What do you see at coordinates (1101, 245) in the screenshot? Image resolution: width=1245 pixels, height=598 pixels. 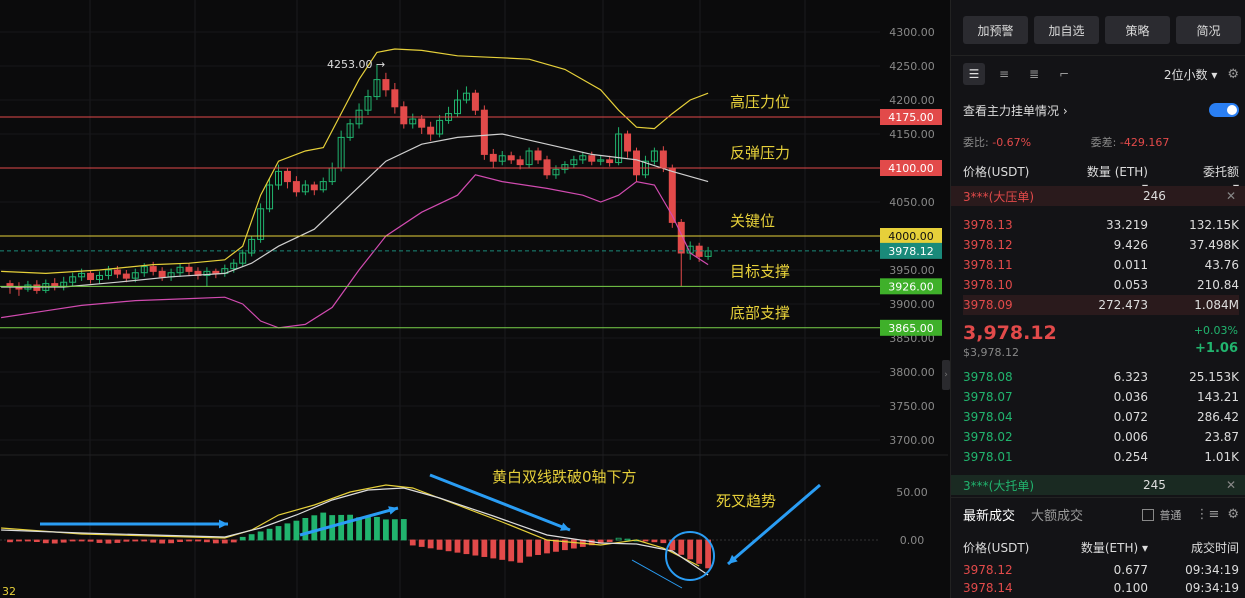 I see `ask-row: 3978.12 9.426 37.498K` at bounding box center [1101, 245].